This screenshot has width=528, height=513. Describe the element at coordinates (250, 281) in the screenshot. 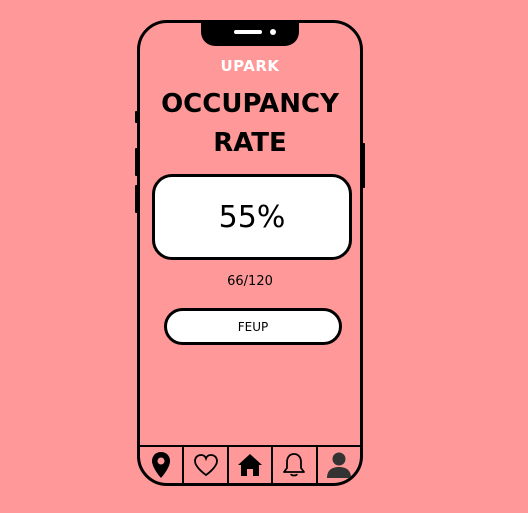

I see `occupancy-count: 66/120` at that location.